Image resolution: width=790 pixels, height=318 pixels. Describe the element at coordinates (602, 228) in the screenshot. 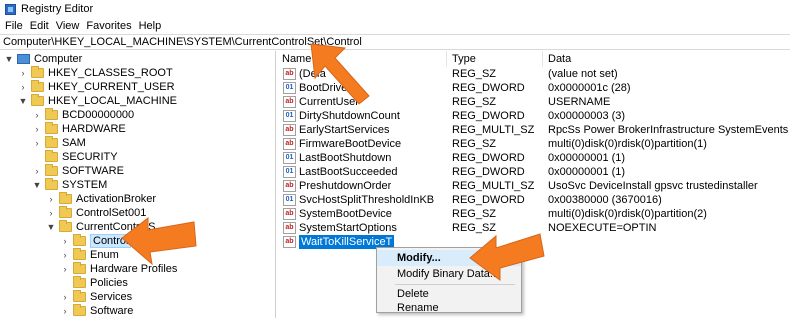

I see `value-data: NOEXECUTE=OPTIN` at that location.